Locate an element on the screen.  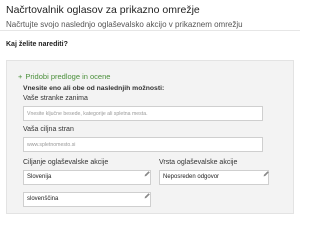
campaign-type-box: Neposreden odgovor is located at coordinates (214, 177).